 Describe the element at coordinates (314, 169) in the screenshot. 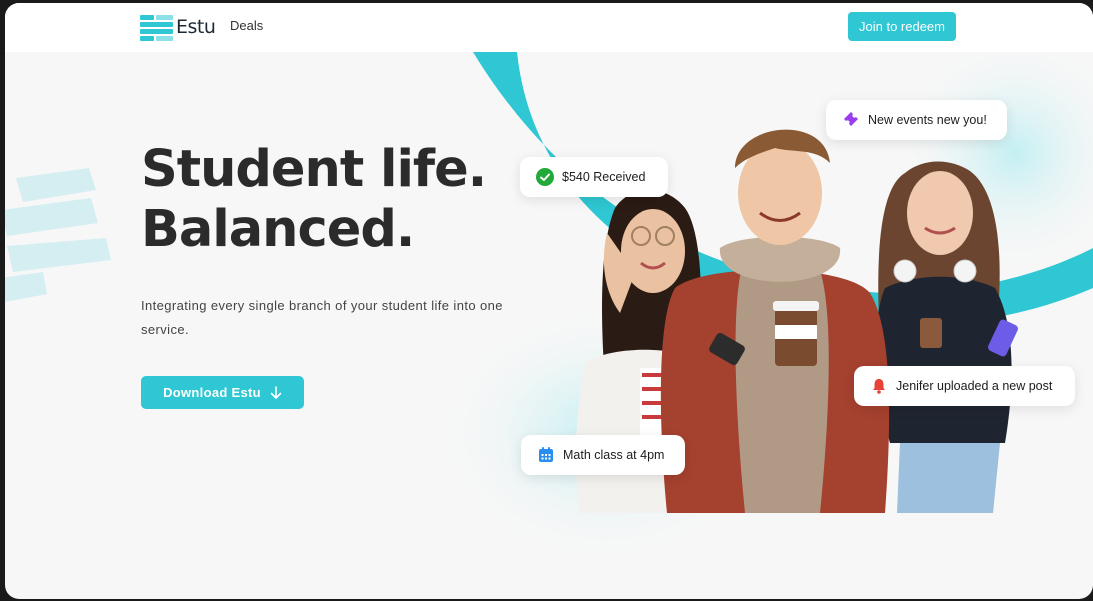

I see `hero-title-line-1: Student life.` at that location.